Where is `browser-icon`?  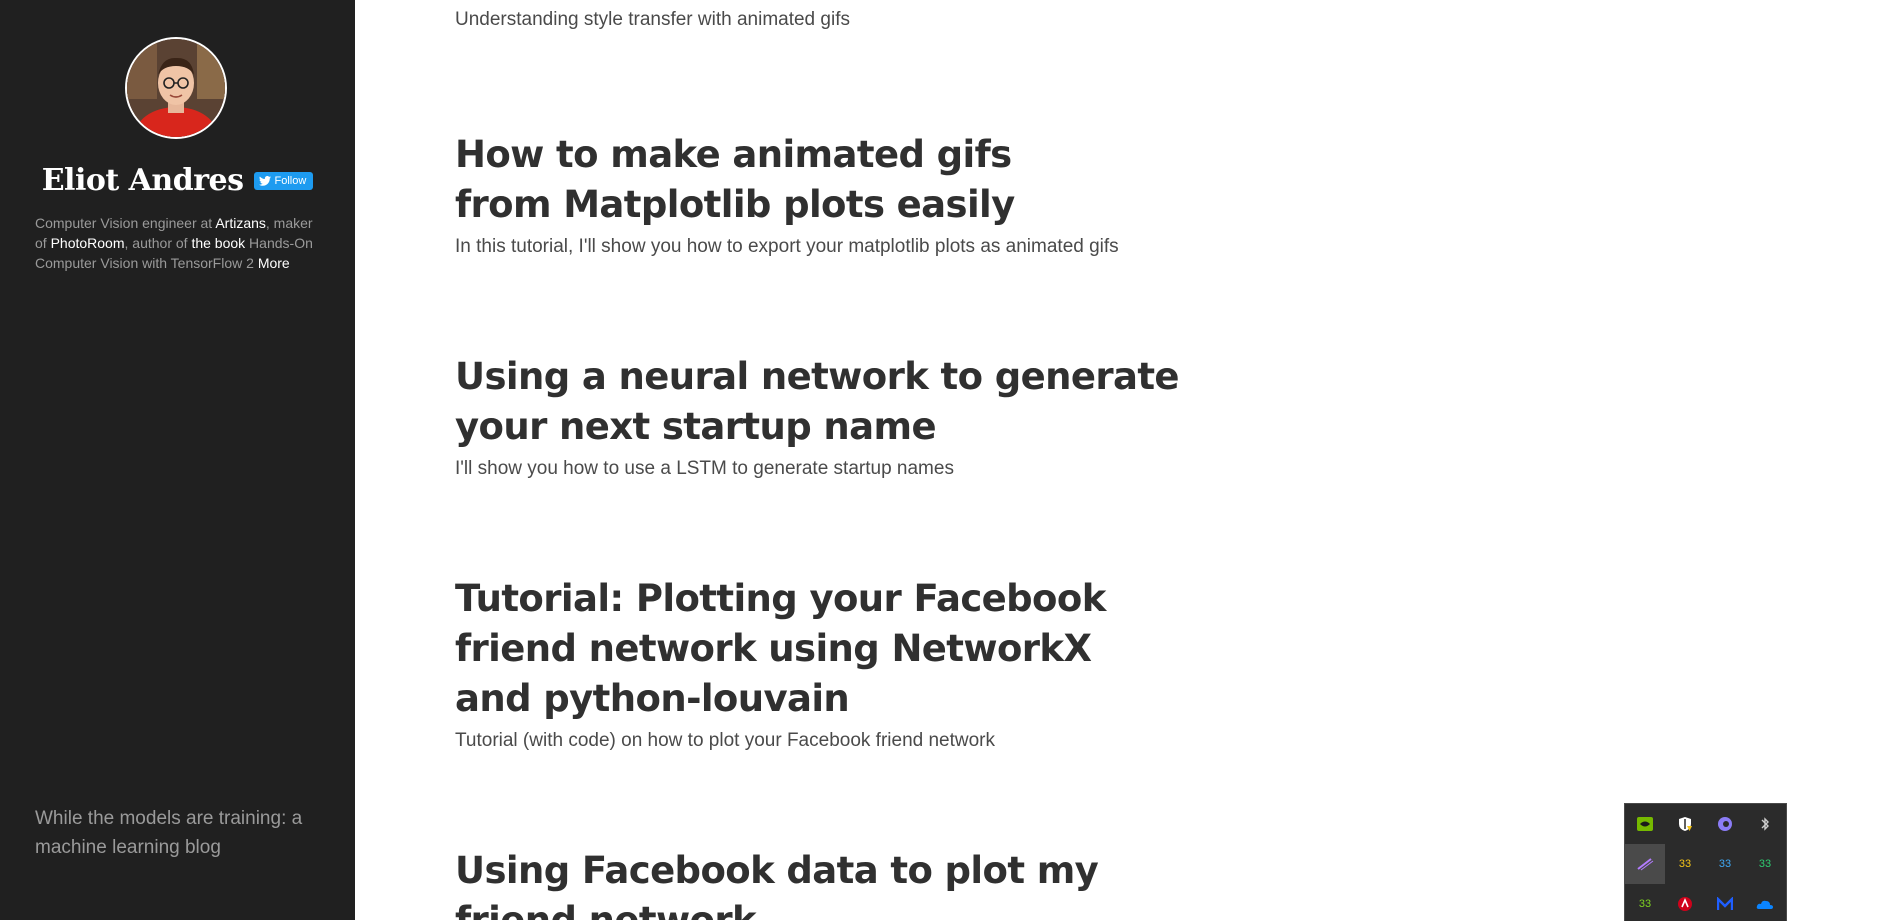
browser-icon is located at coordinates (1725, 824).